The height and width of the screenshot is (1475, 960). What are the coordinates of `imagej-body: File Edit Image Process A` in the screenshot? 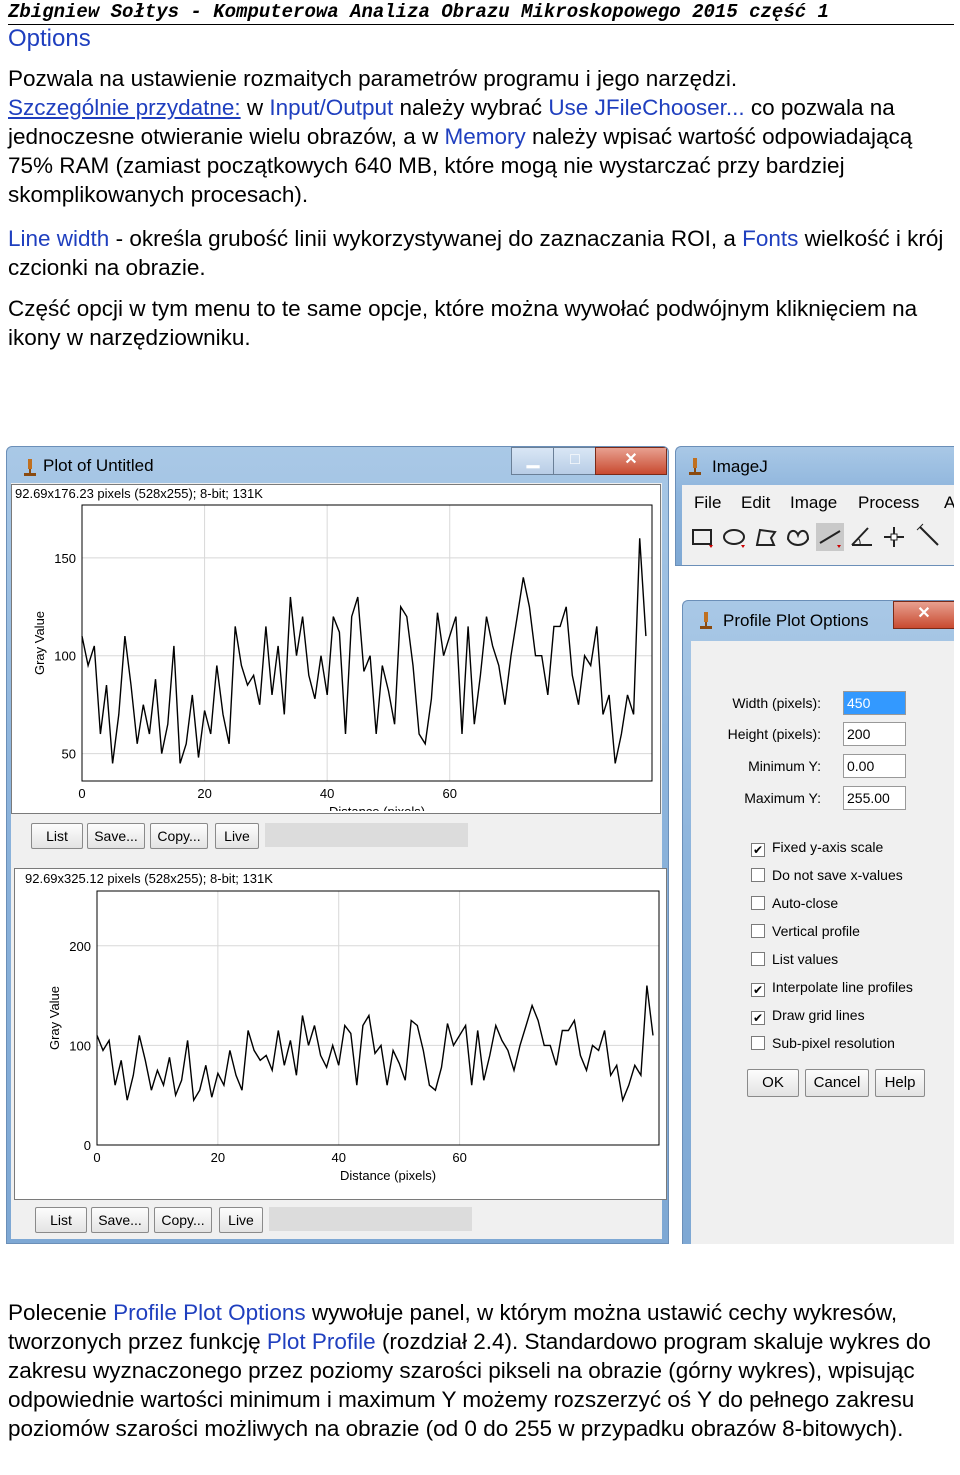 It's located at (818, 525).